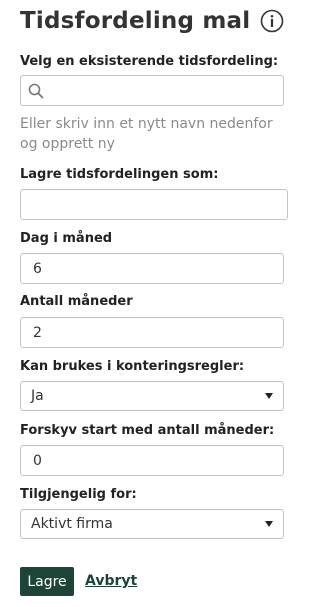 The image size is (320, 607). I want to click on available-for-select: Aktivt firma, so click(152, 524).